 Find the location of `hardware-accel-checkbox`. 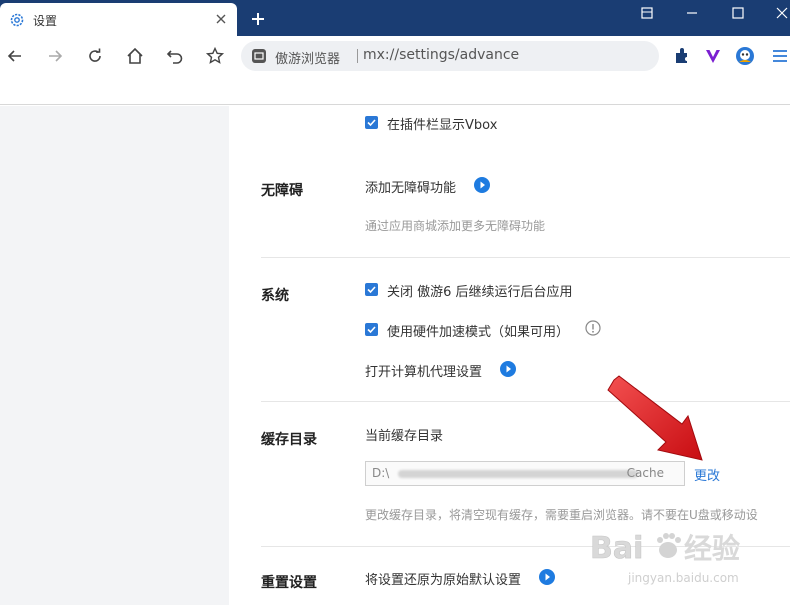

hardware-accel-checkbox is located at coordinates (371, 329).